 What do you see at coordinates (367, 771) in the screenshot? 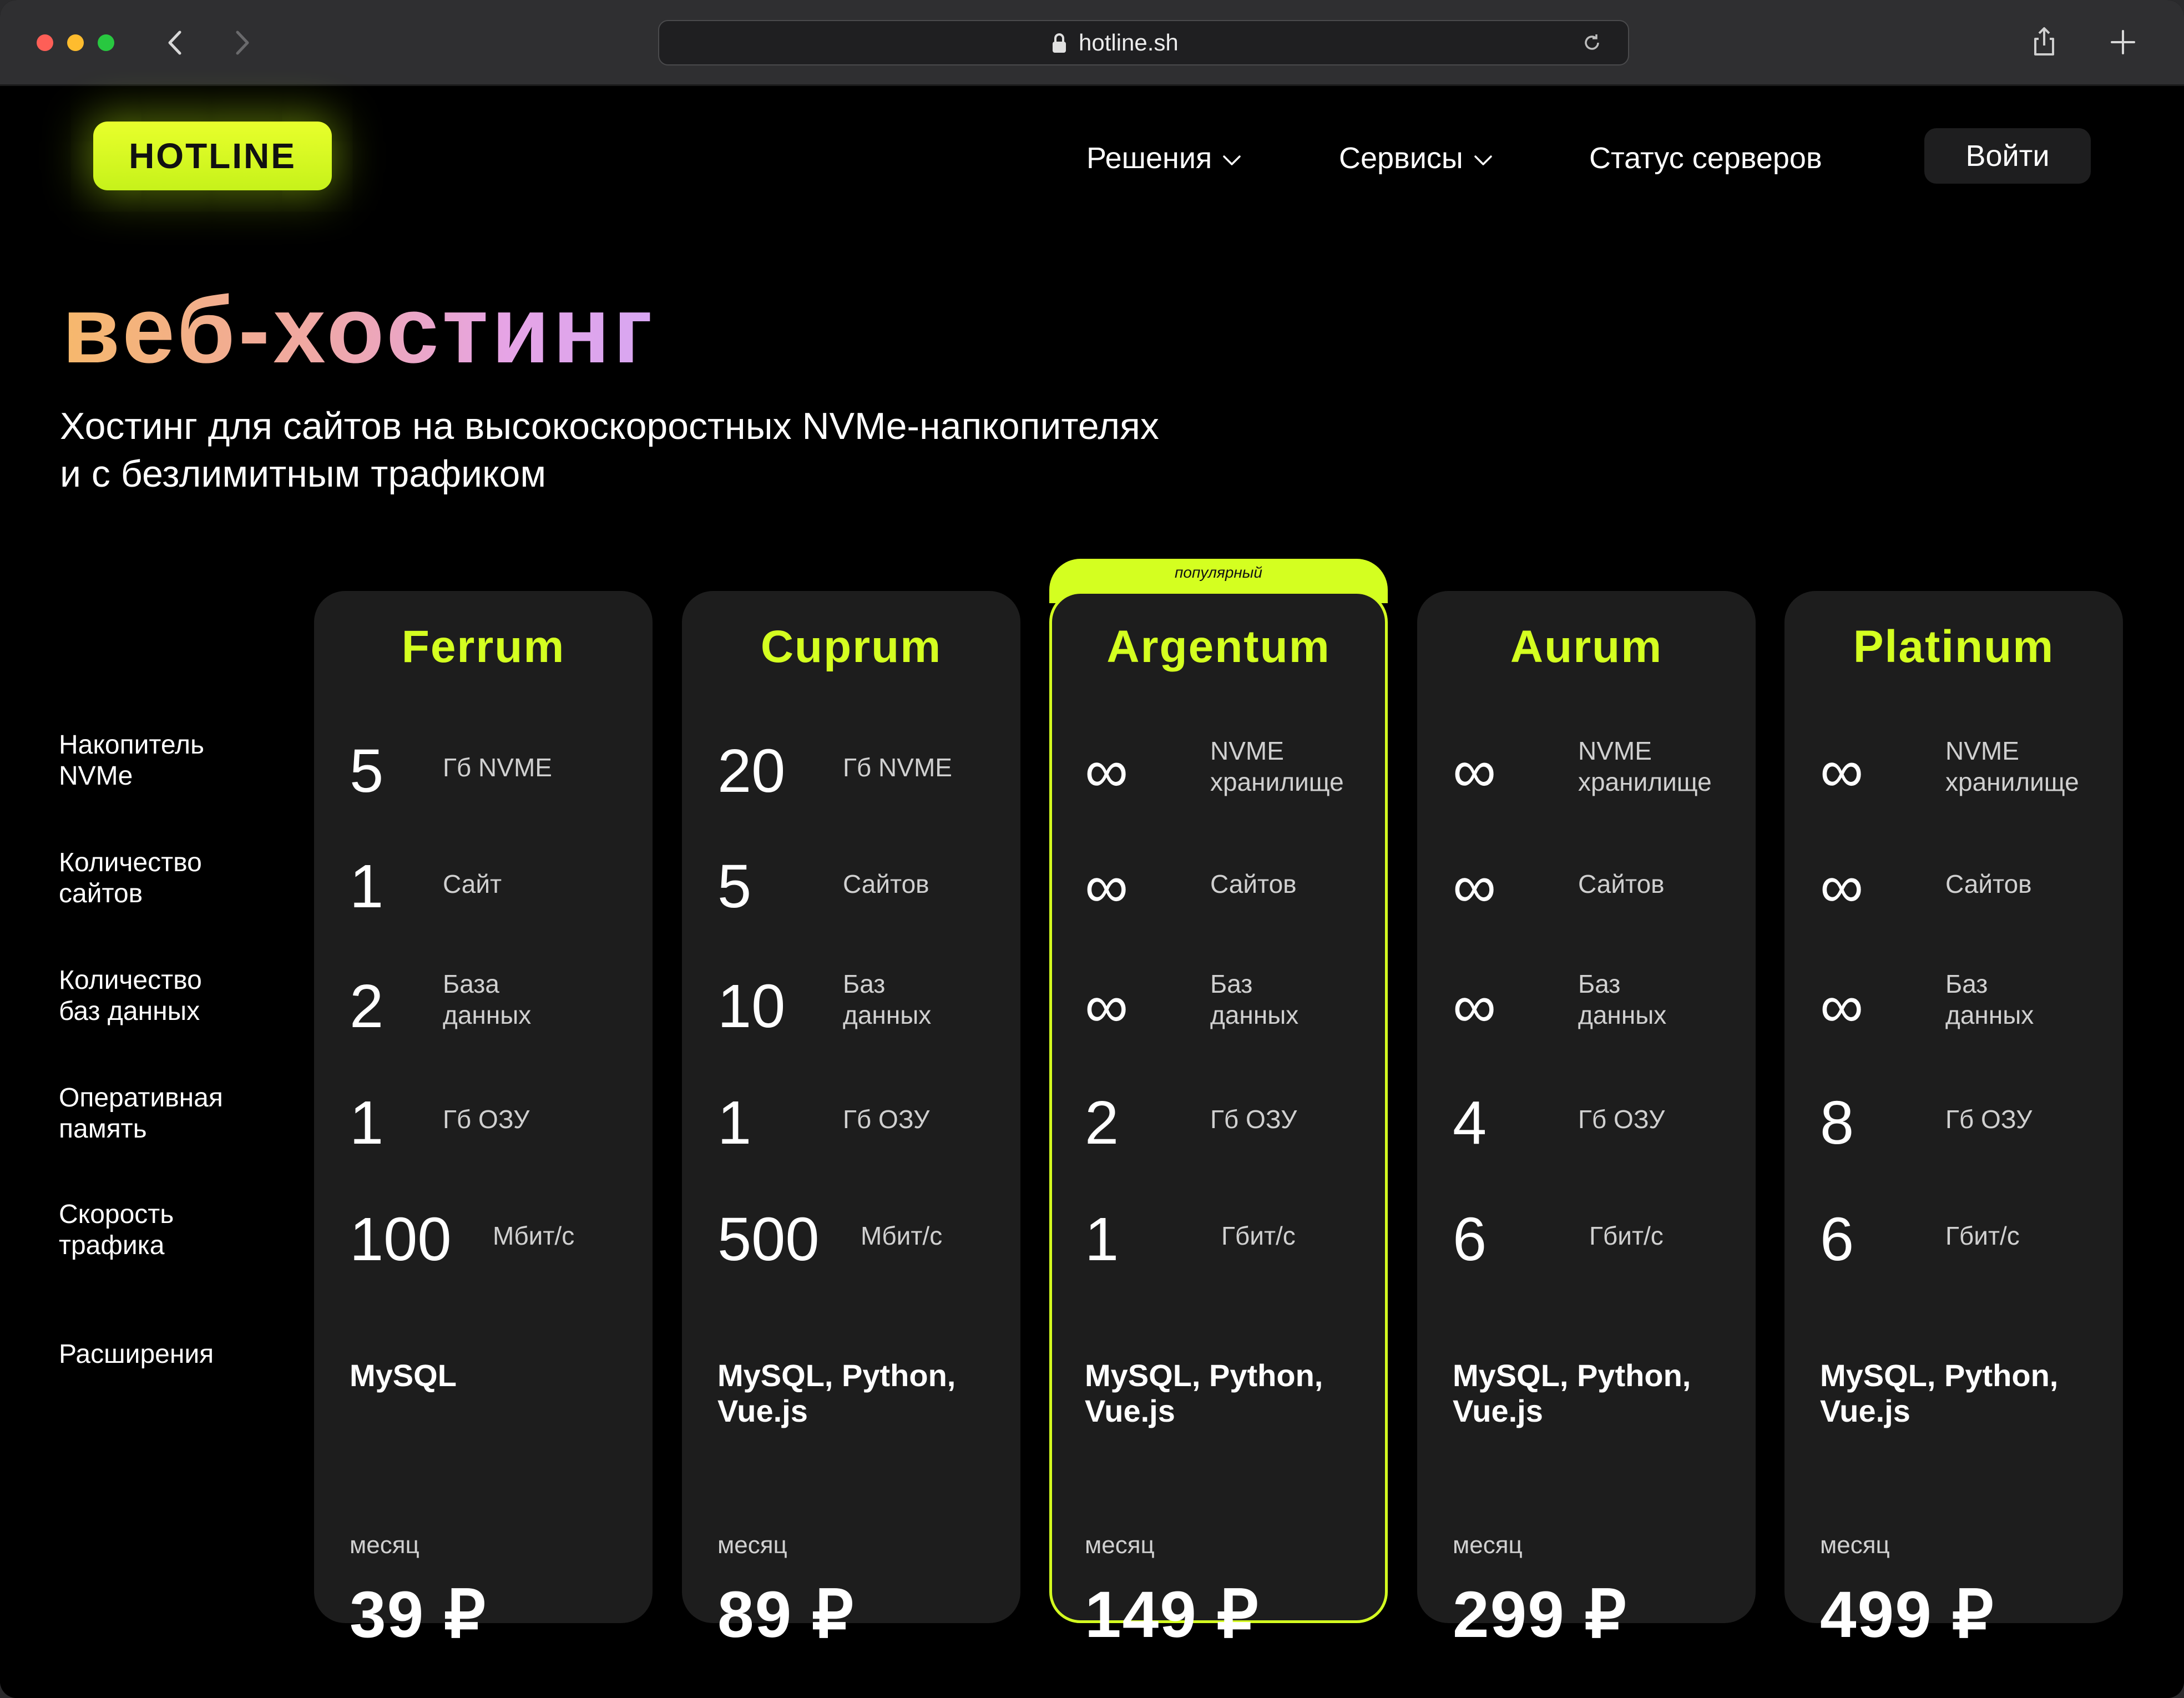
I see `storage-value: 5` at bounding box center [367, 771].